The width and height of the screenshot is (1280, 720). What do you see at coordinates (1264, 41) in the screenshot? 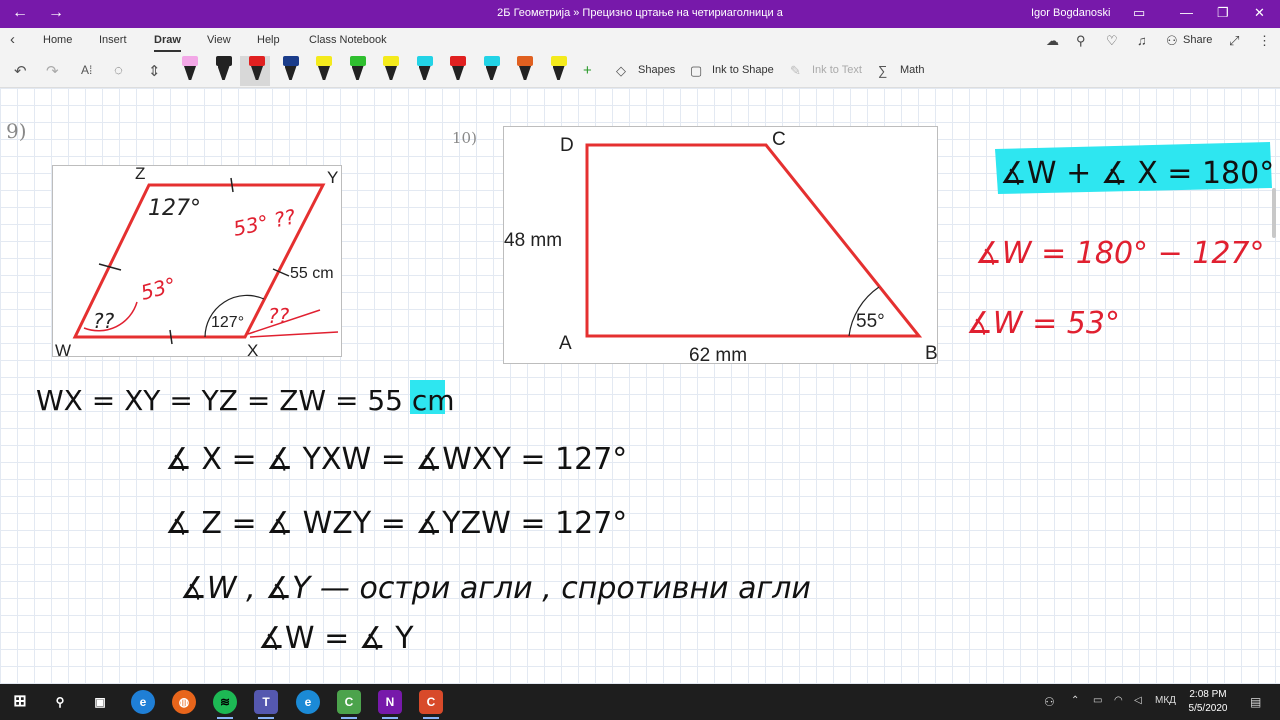
I see `more-options-icon: ⋮` at bounding box center [1264, 41].